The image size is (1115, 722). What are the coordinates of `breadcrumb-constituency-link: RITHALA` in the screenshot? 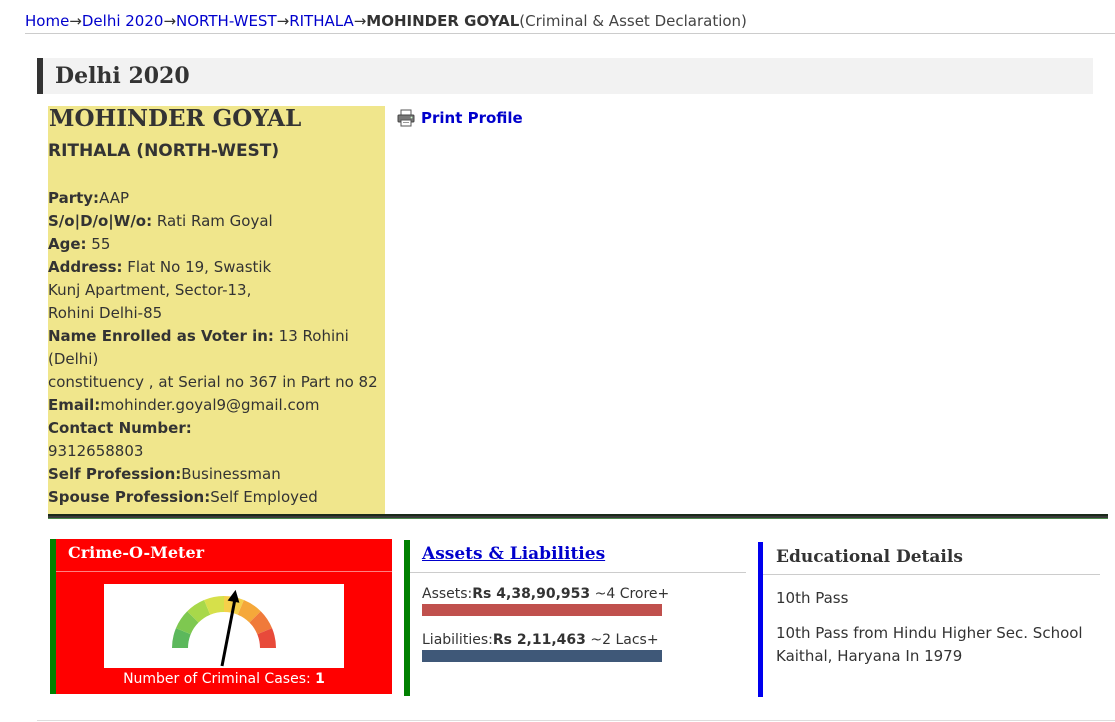 It's located at (321, 21).